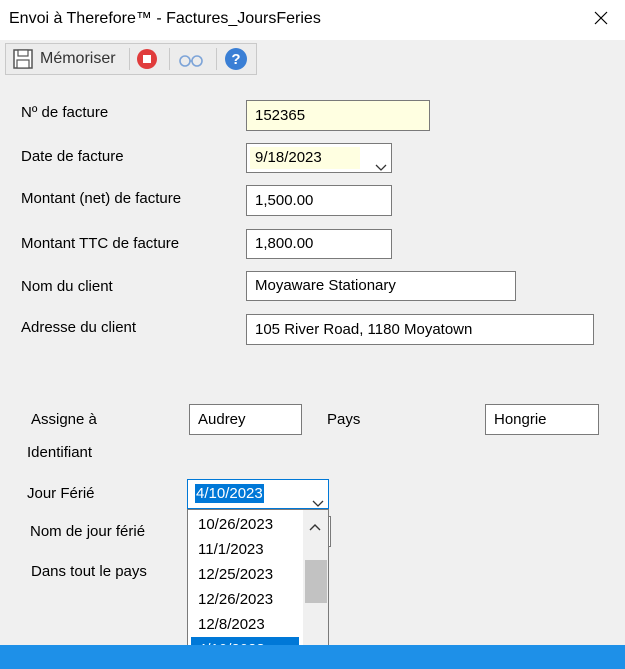 This screenshot has height=669, width=625. I want to click on invoice-date-picker: 9/18/2023, so click(319, 158).